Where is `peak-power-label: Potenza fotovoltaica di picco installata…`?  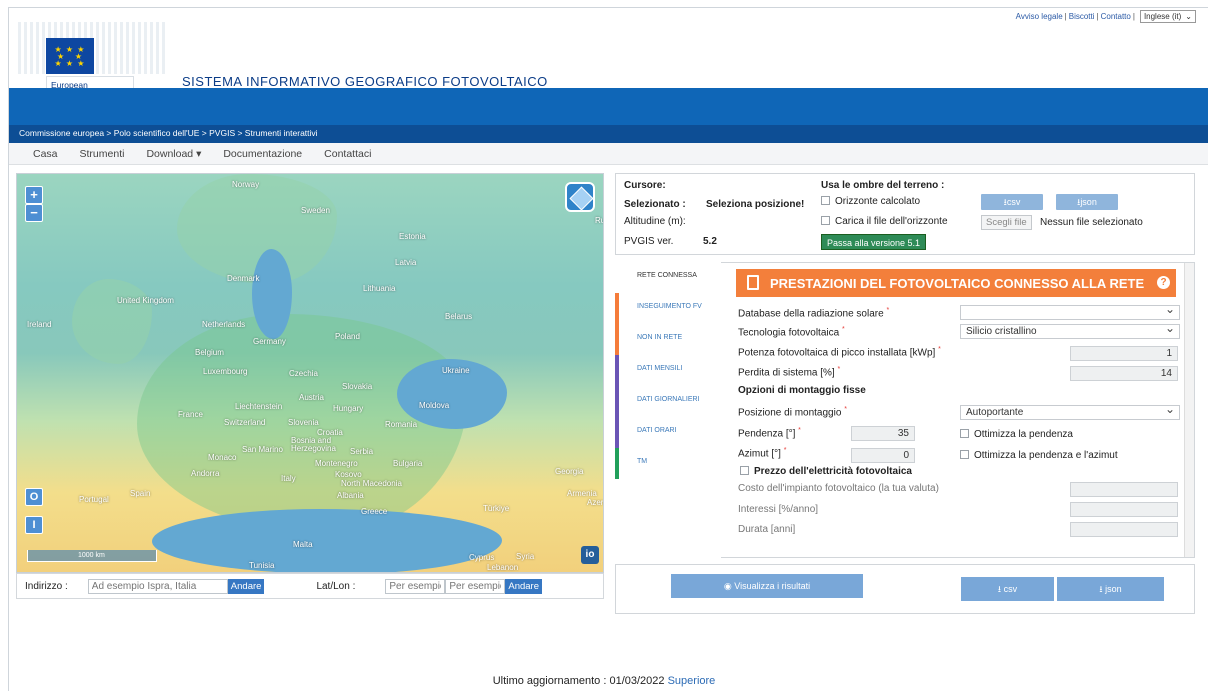
peak-power-label: Potenza fotovoltaica di picco installata… is located at coordinates (839, 352).